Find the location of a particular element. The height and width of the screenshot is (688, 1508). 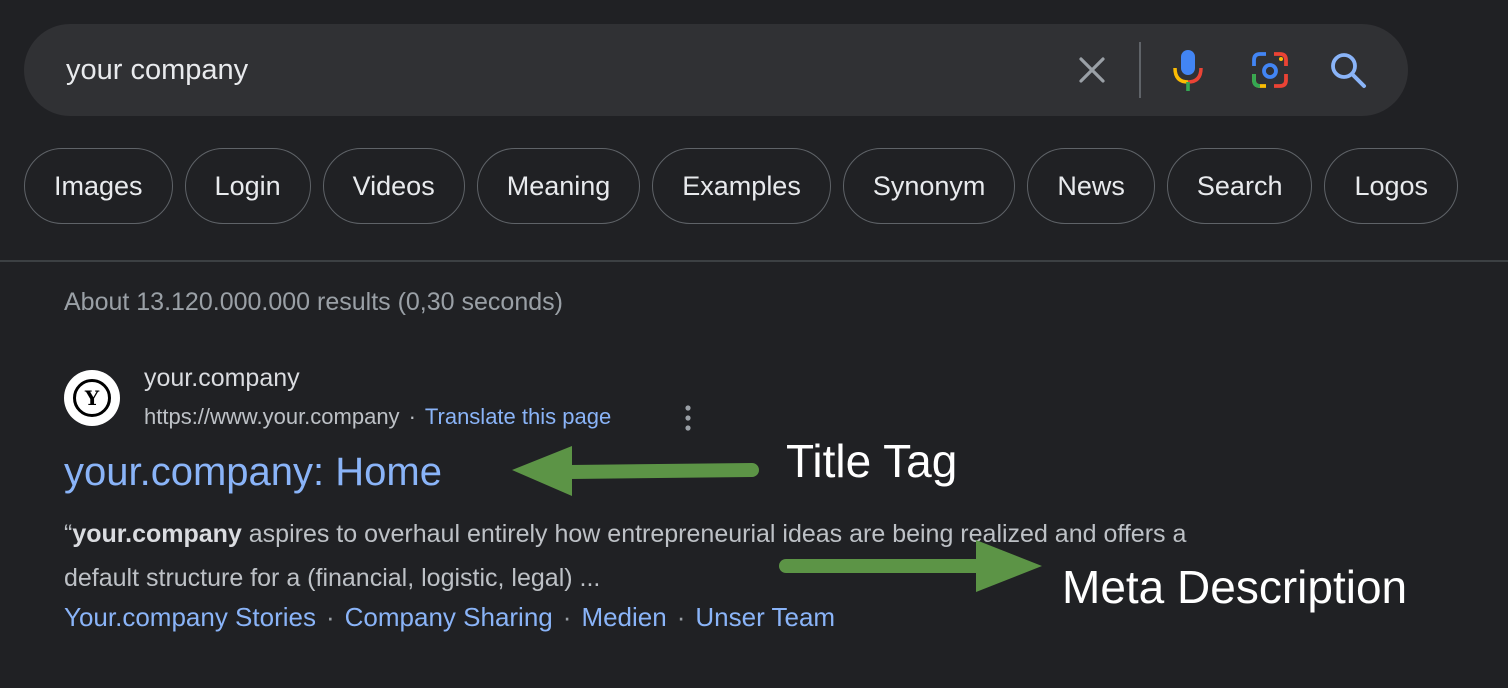

meta-description-arrow is located at coordinates (910, 566).